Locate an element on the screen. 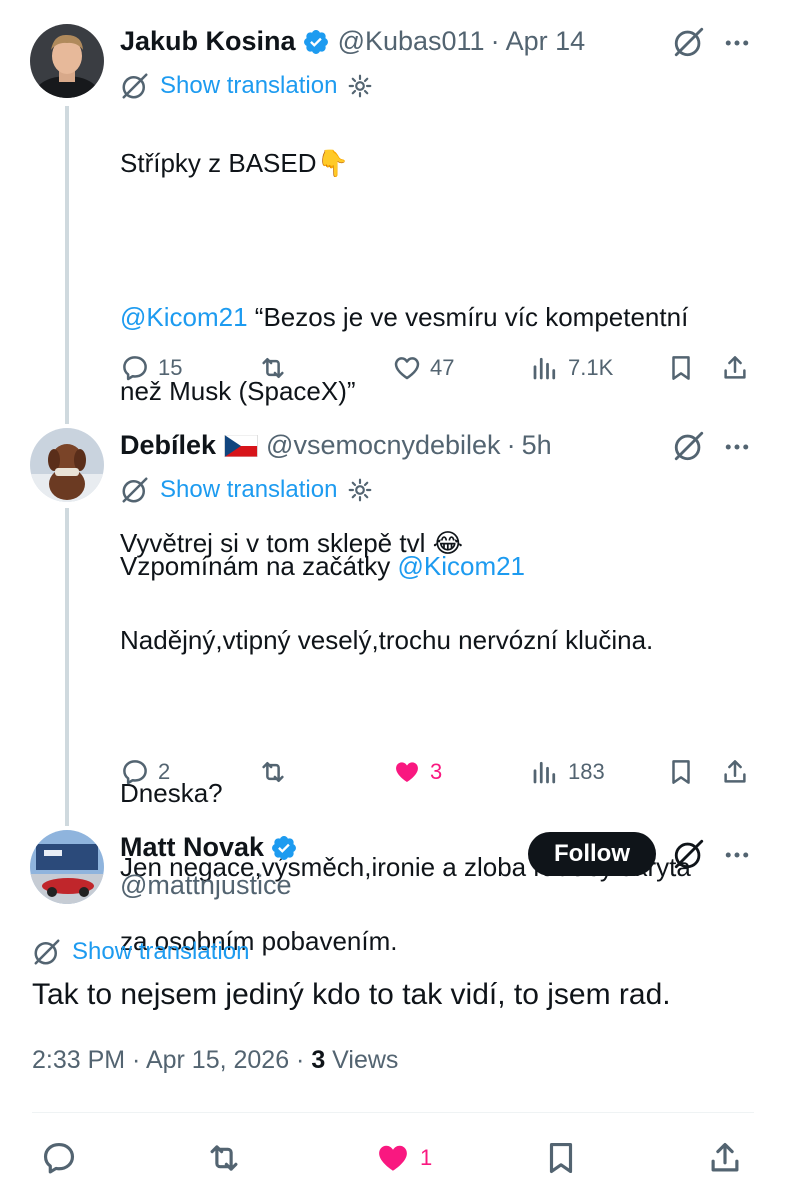  handle-row: @mattnjustice is located at coordinates (205, 885).